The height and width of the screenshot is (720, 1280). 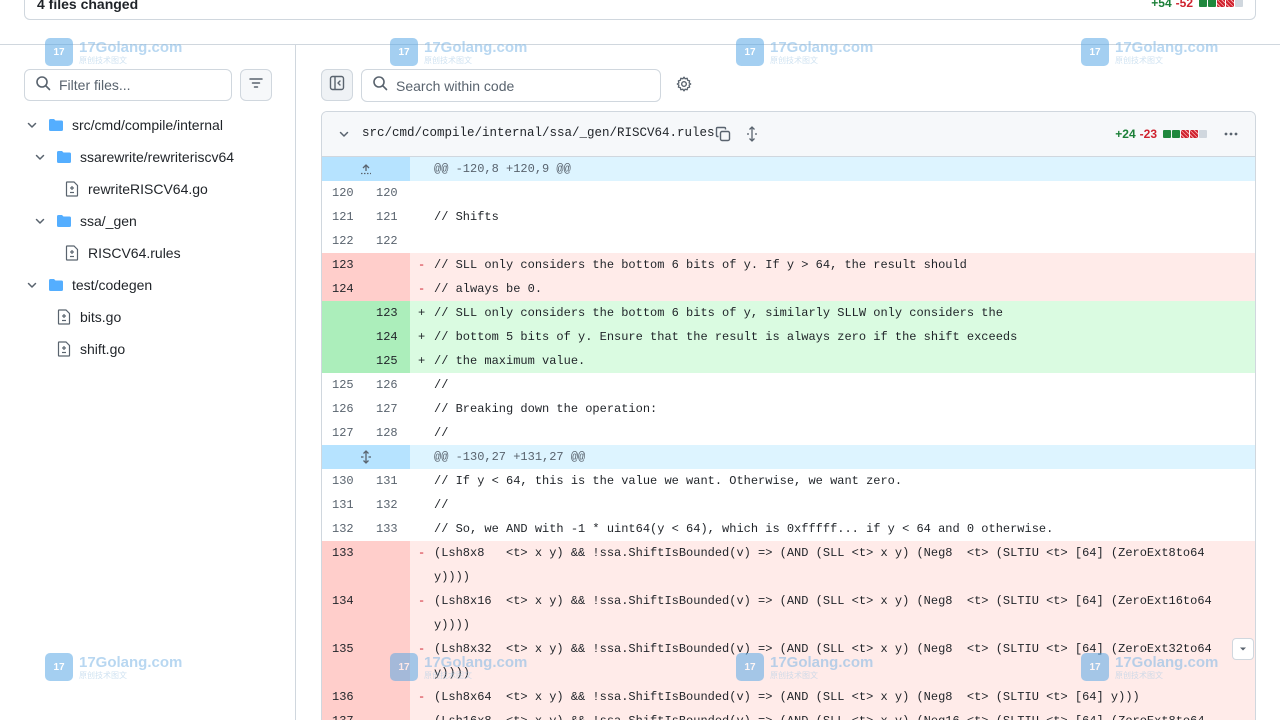 I want to click on search-icon, so click(x=380, y=85).